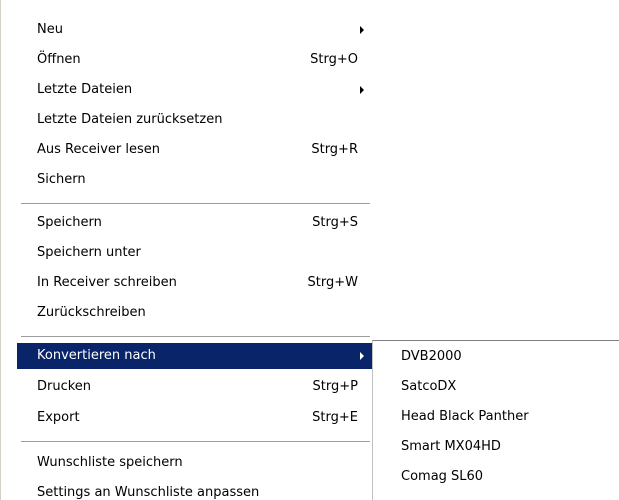 The image size is (619, 500). What do you see at coordinates (335, 417) in the screenshot?
I see `menu-item-shortcut: Strg+E` at bounding box center [335, 417].